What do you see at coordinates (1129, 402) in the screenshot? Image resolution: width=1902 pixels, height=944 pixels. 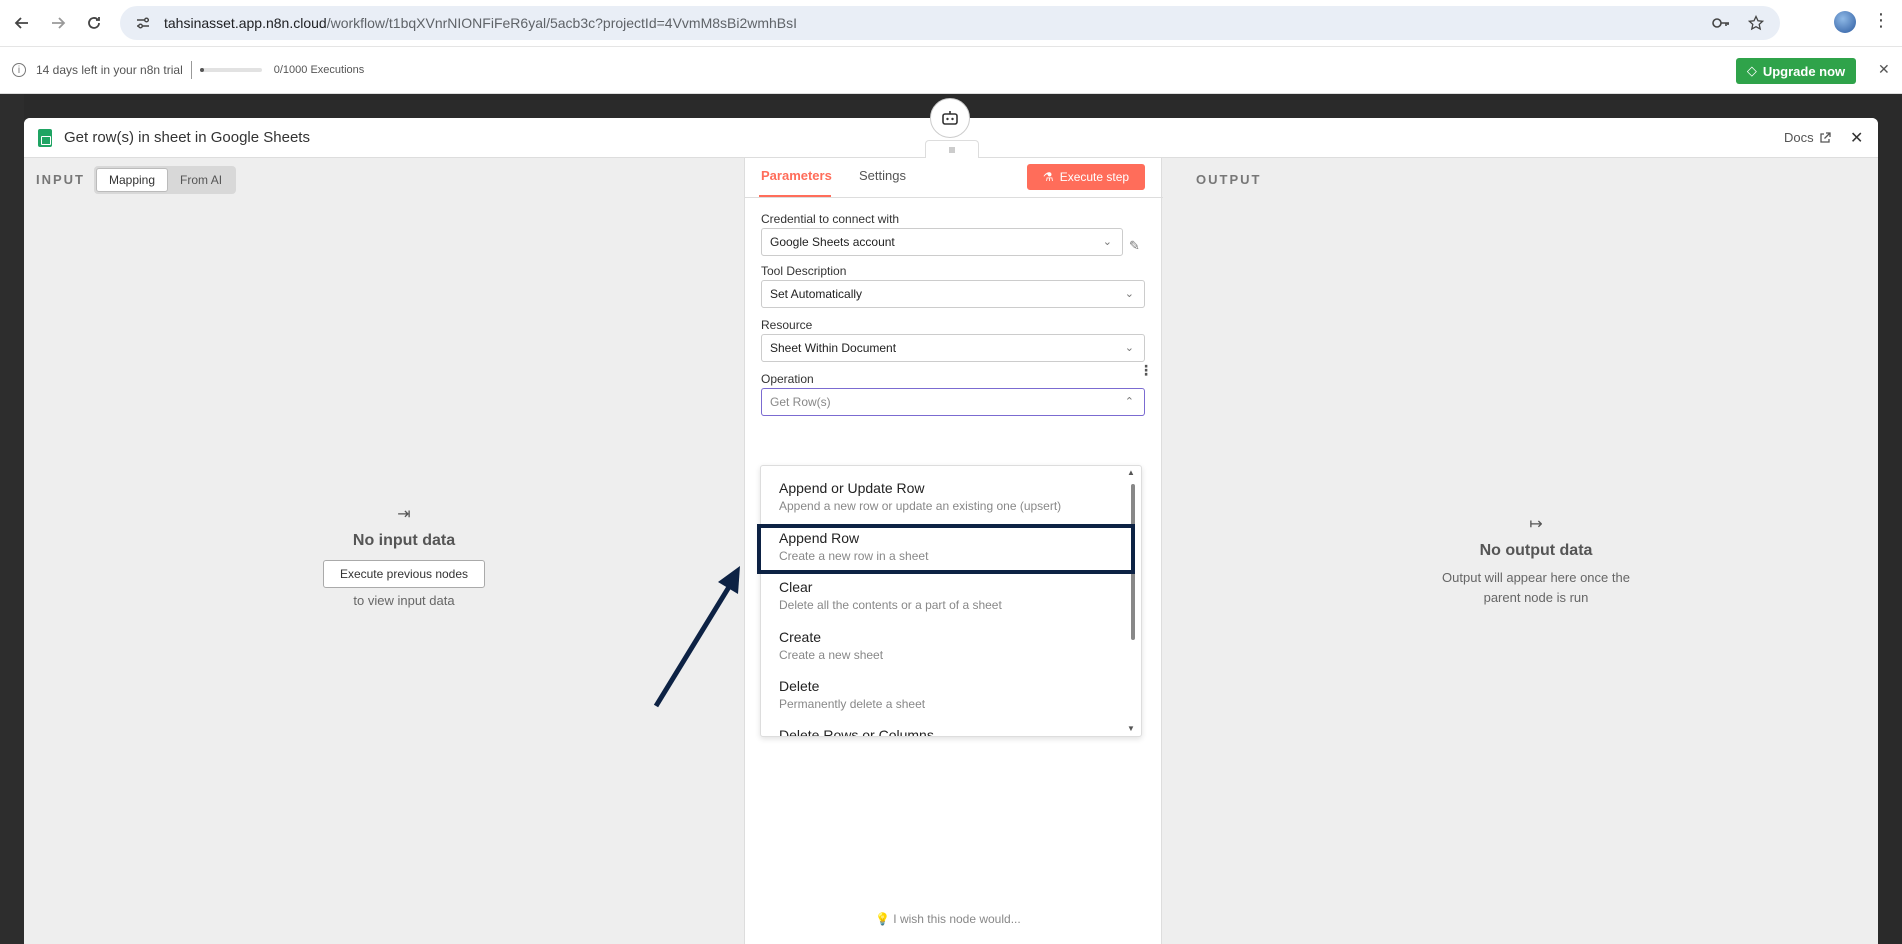 I see `chevron-up-icon: ⌃` at bounding box center [1129, 402].